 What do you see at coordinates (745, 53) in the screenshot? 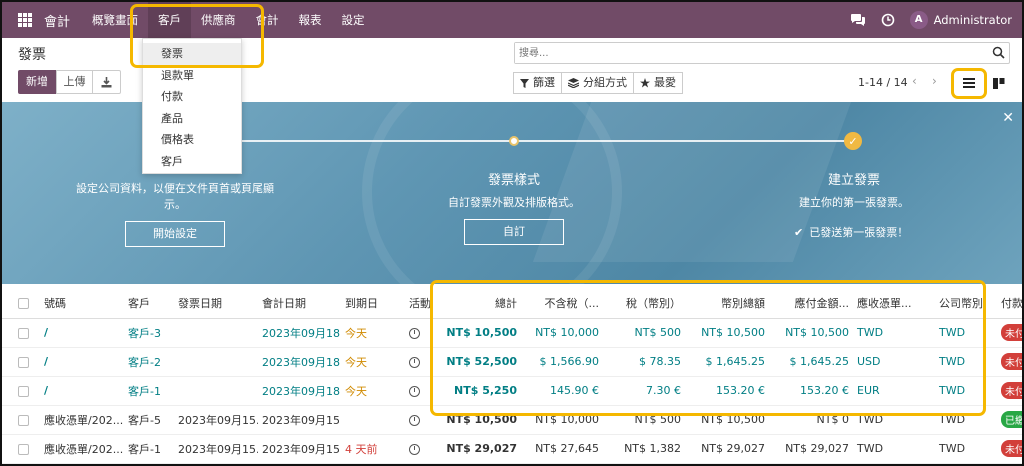
I see `search-input` at bounding box center [745, 53].